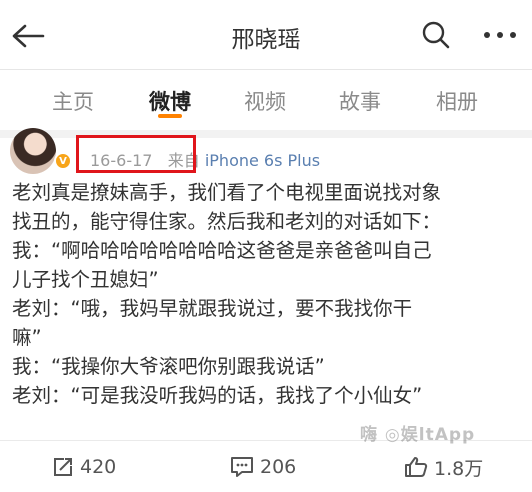  I want to click on more-button, so click(500, 35).